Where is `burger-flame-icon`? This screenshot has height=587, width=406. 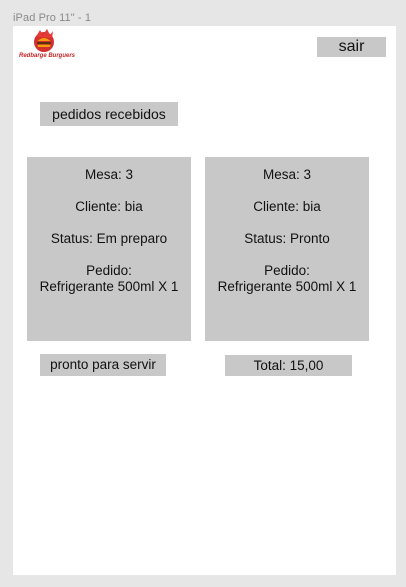
burger-flame-icon is located at coordinates (44, 40).